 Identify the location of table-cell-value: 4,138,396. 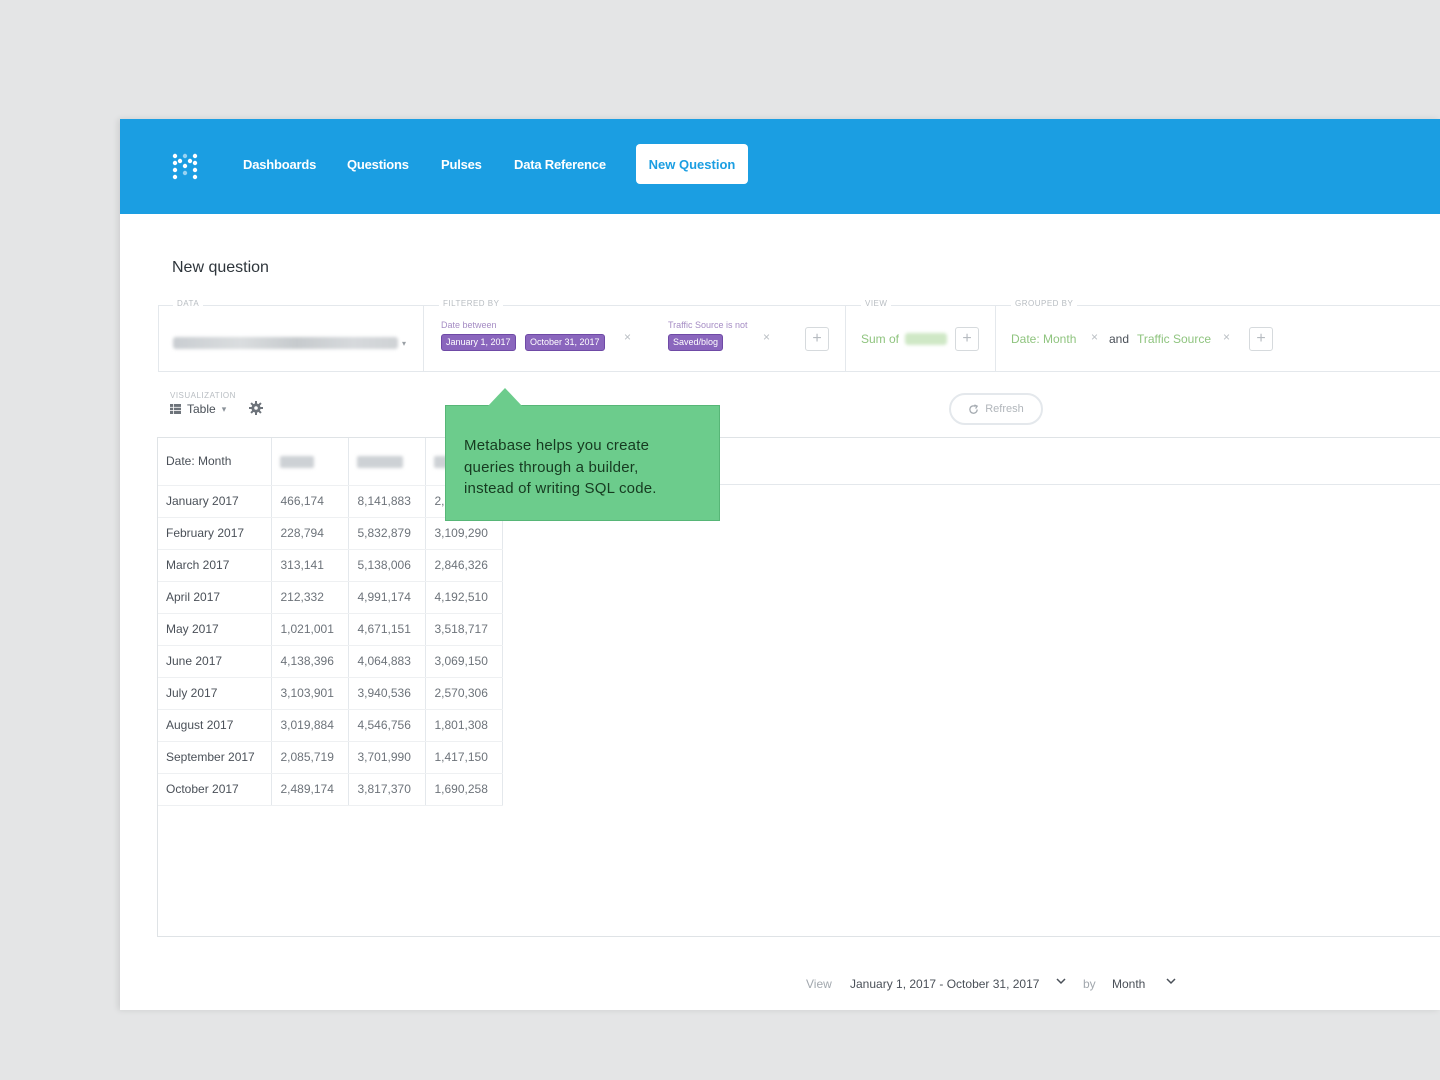
(310, 661).